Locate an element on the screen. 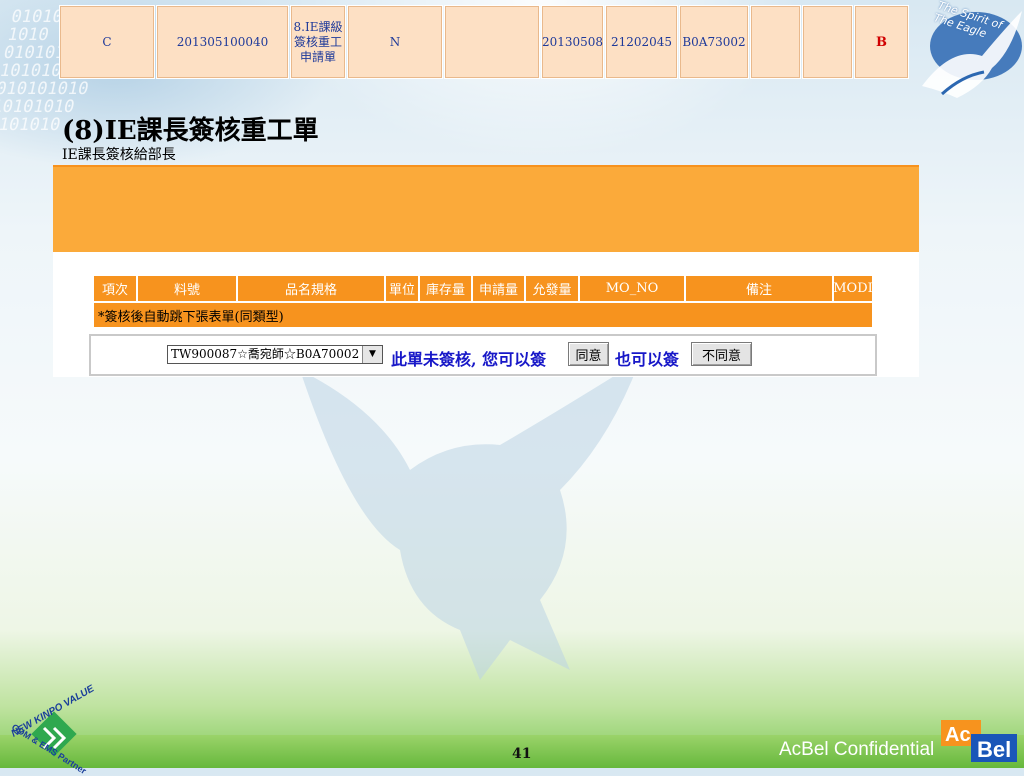 The width and height of the screenshot is (1024, 776). acbel-logo-text-ac: Ac is located at coordinates (958, 735).